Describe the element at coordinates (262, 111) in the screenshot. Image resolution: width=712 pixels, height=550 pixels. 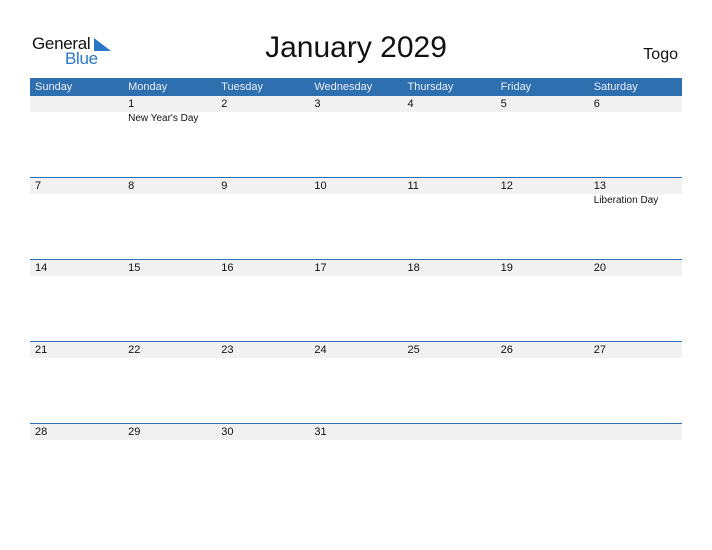
I see `day-cell: 2` at that location.